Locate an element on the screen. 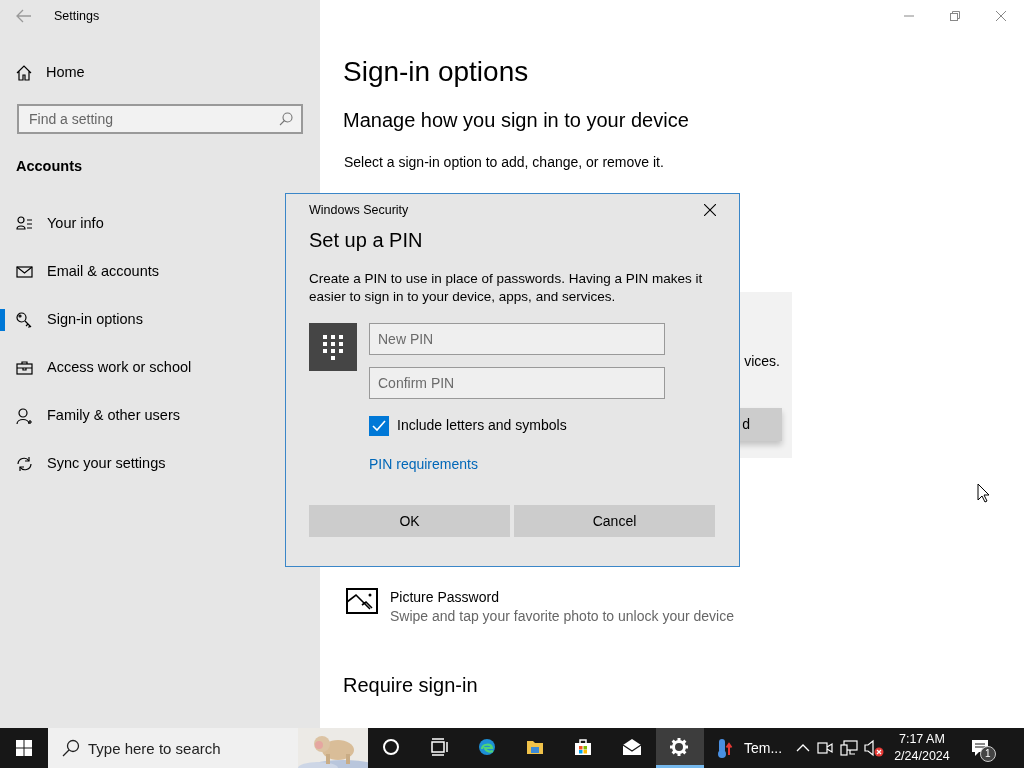 Image resolution: width=1024 pixels, height=768 pixels. home-icon is located at coordinates (24, 73).